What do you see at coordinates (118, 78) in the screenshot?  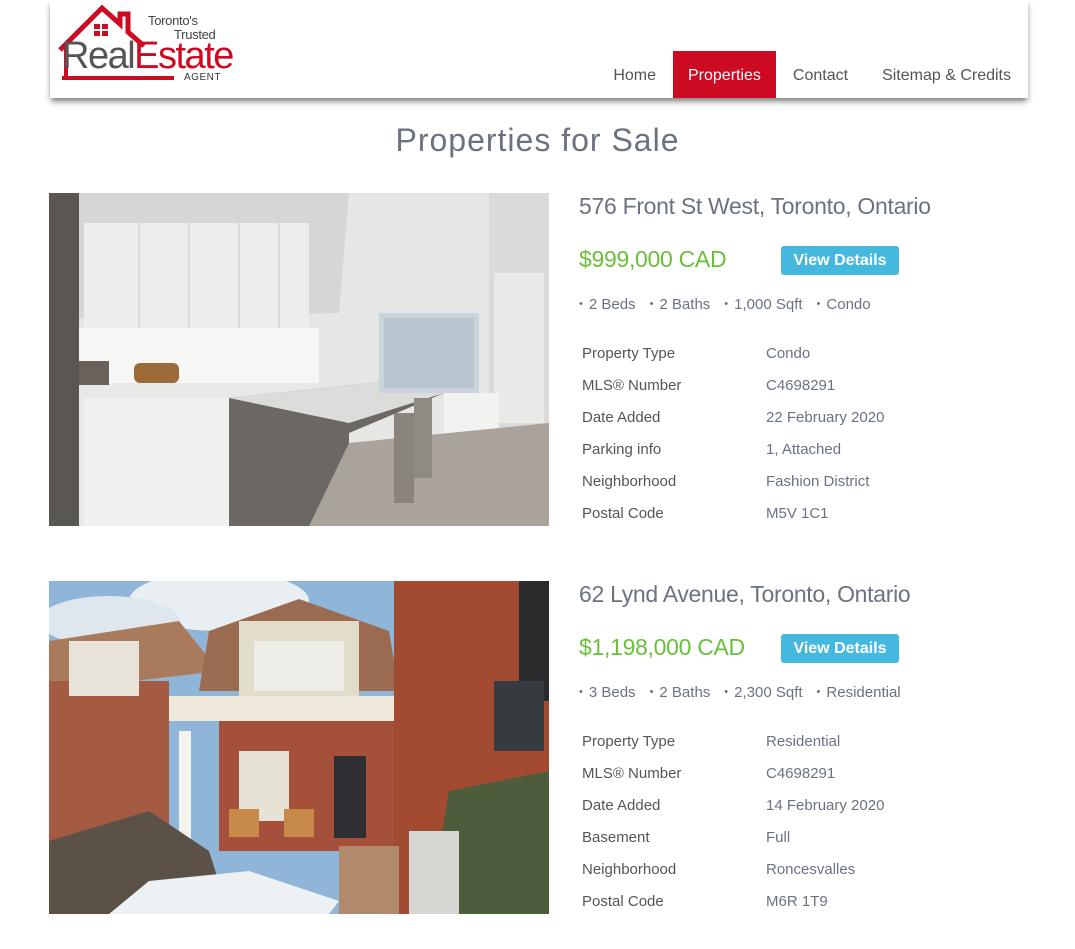 I see `logo-underline` at bounding box center [118, 78].